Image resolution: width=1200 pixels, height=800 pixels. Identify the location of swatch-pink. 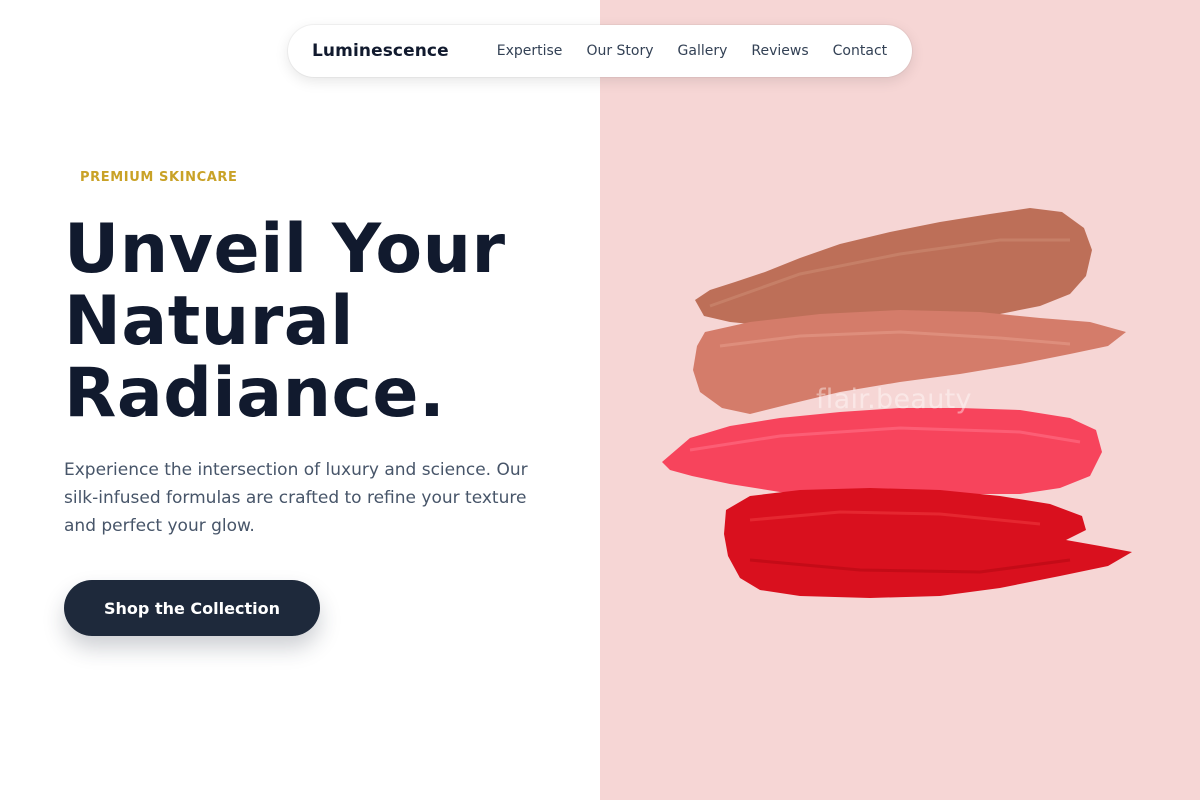
(882, 452).